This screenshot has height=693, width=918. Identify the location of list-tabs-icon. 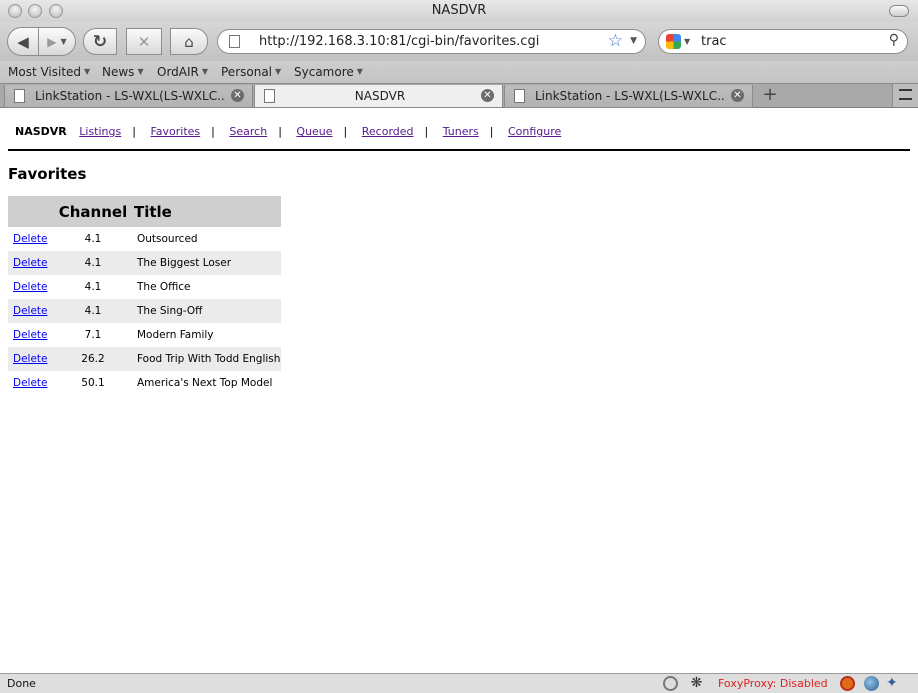
(905, 94).